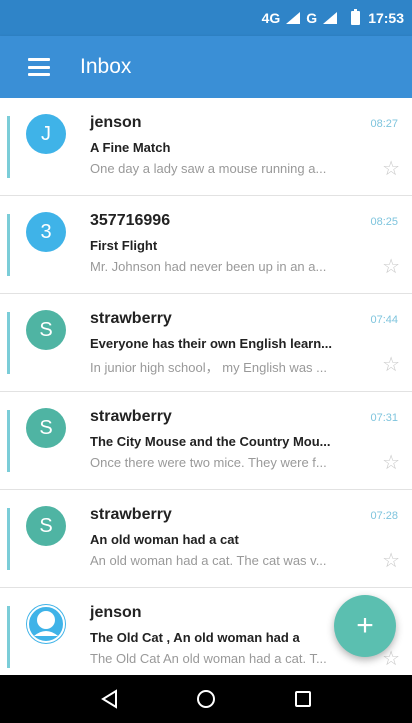 This screenshot has height=723, width=412. What do you see at coordinates (206, 18) in the screenshot?
I see `status-bar: 4G G 17:53` at bounding box center [206, 18].